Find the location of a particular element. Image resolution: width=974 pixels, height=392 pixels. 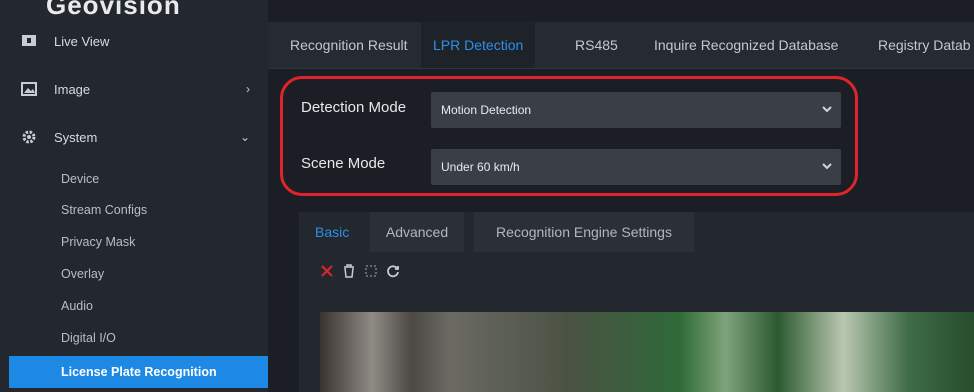

sidebar-item-label: Live View is located at coordinates (82, 41).